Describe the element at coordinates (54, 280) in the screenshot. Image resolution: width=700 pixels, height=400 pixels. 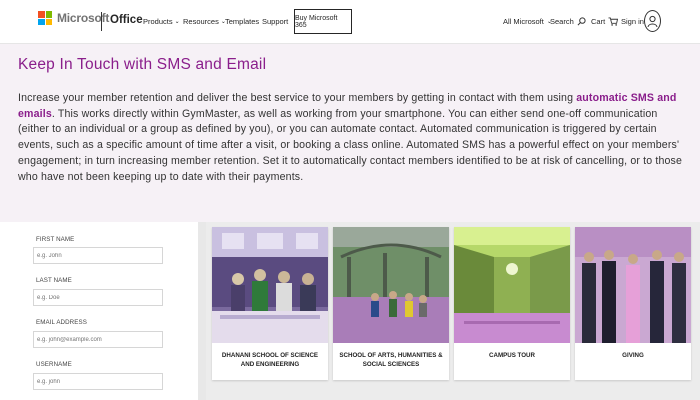
I see `last-name-label: LAST NAME` at that location.